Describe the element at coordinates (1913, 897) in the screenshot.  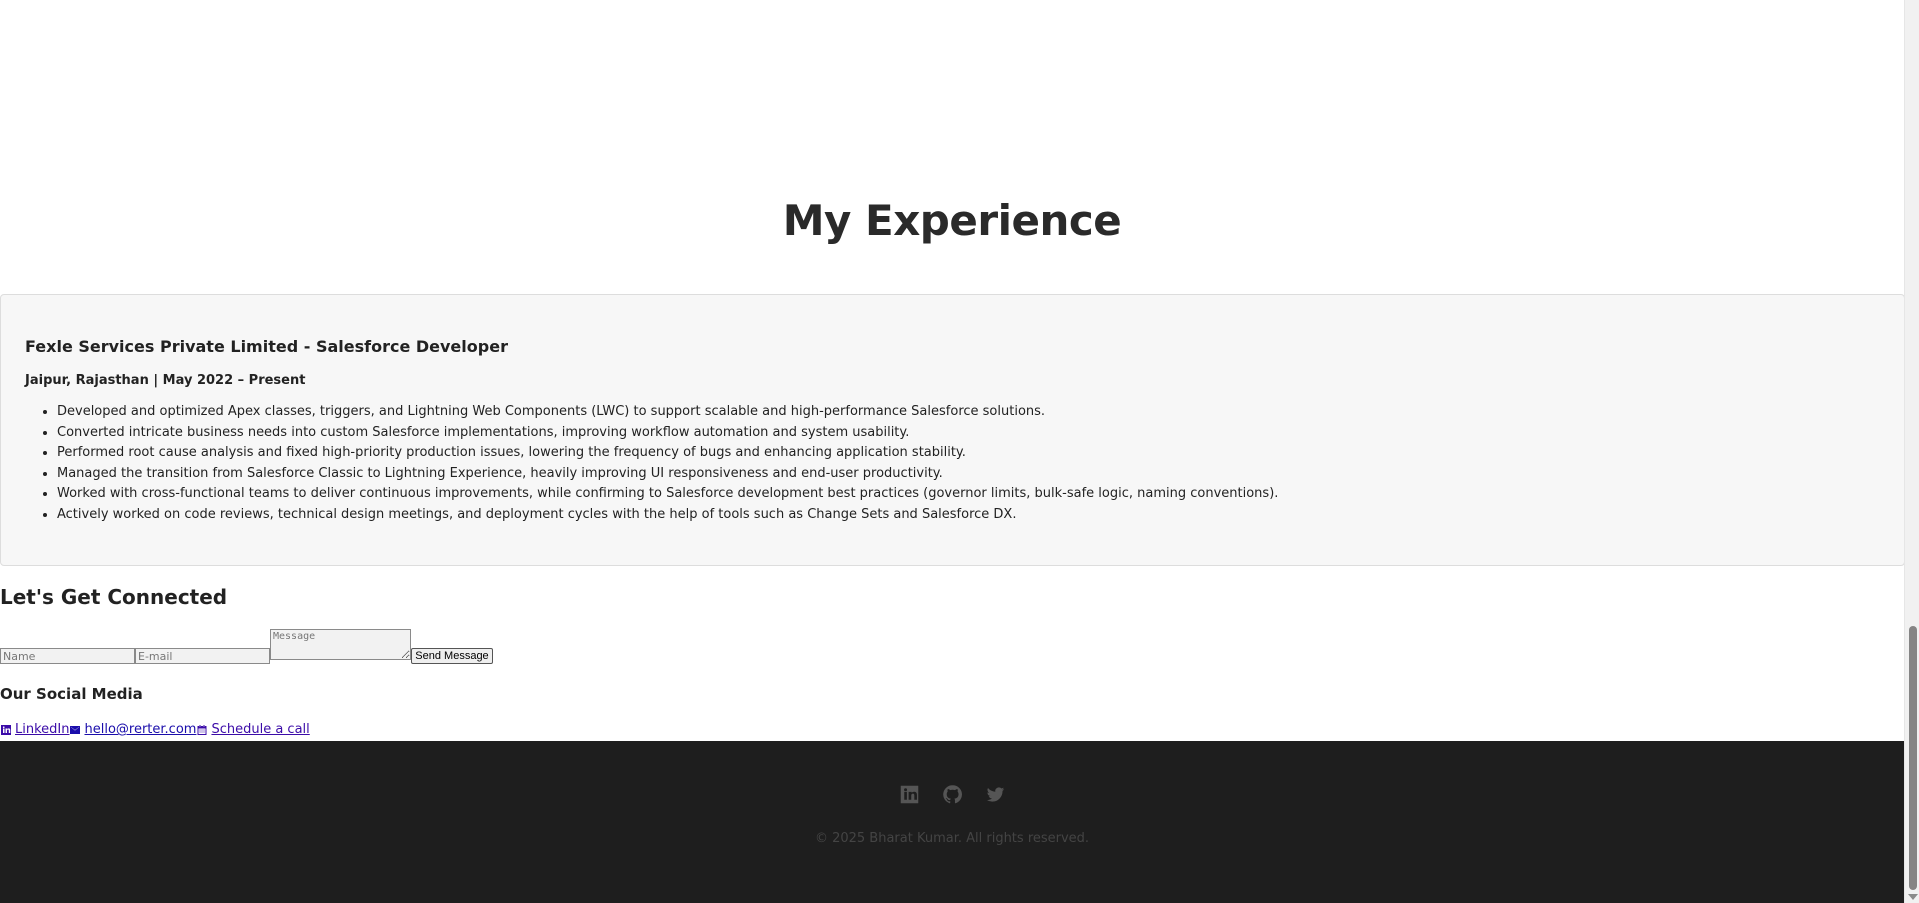
I see `scroll-down-arrow-icon` at that location.